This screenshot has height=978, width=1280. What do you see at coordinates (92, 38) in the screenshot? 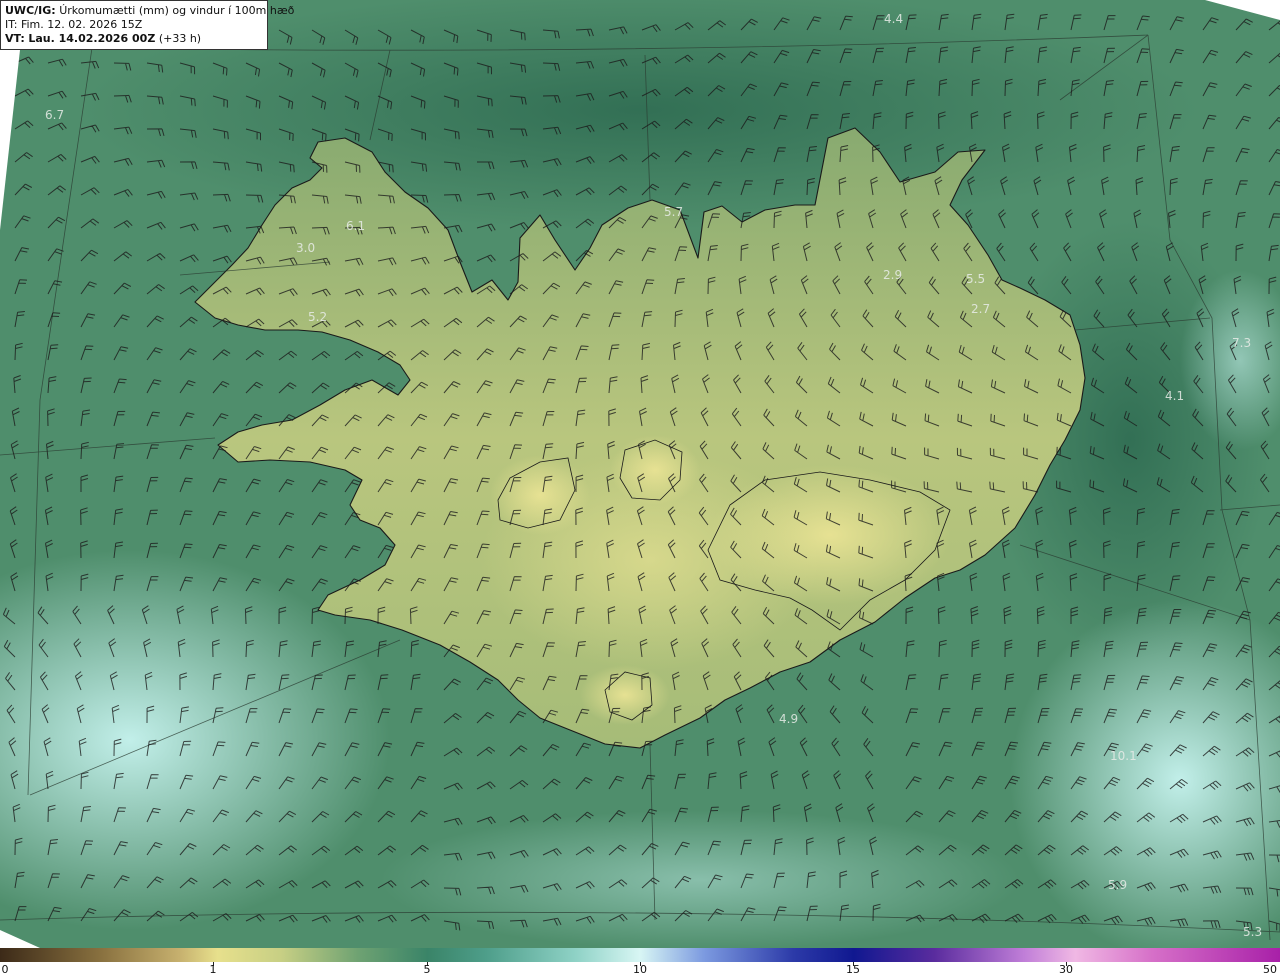
I see `valid-time-value: Lau. 14.02.2026 00Z` at bounding box center [92, 38].